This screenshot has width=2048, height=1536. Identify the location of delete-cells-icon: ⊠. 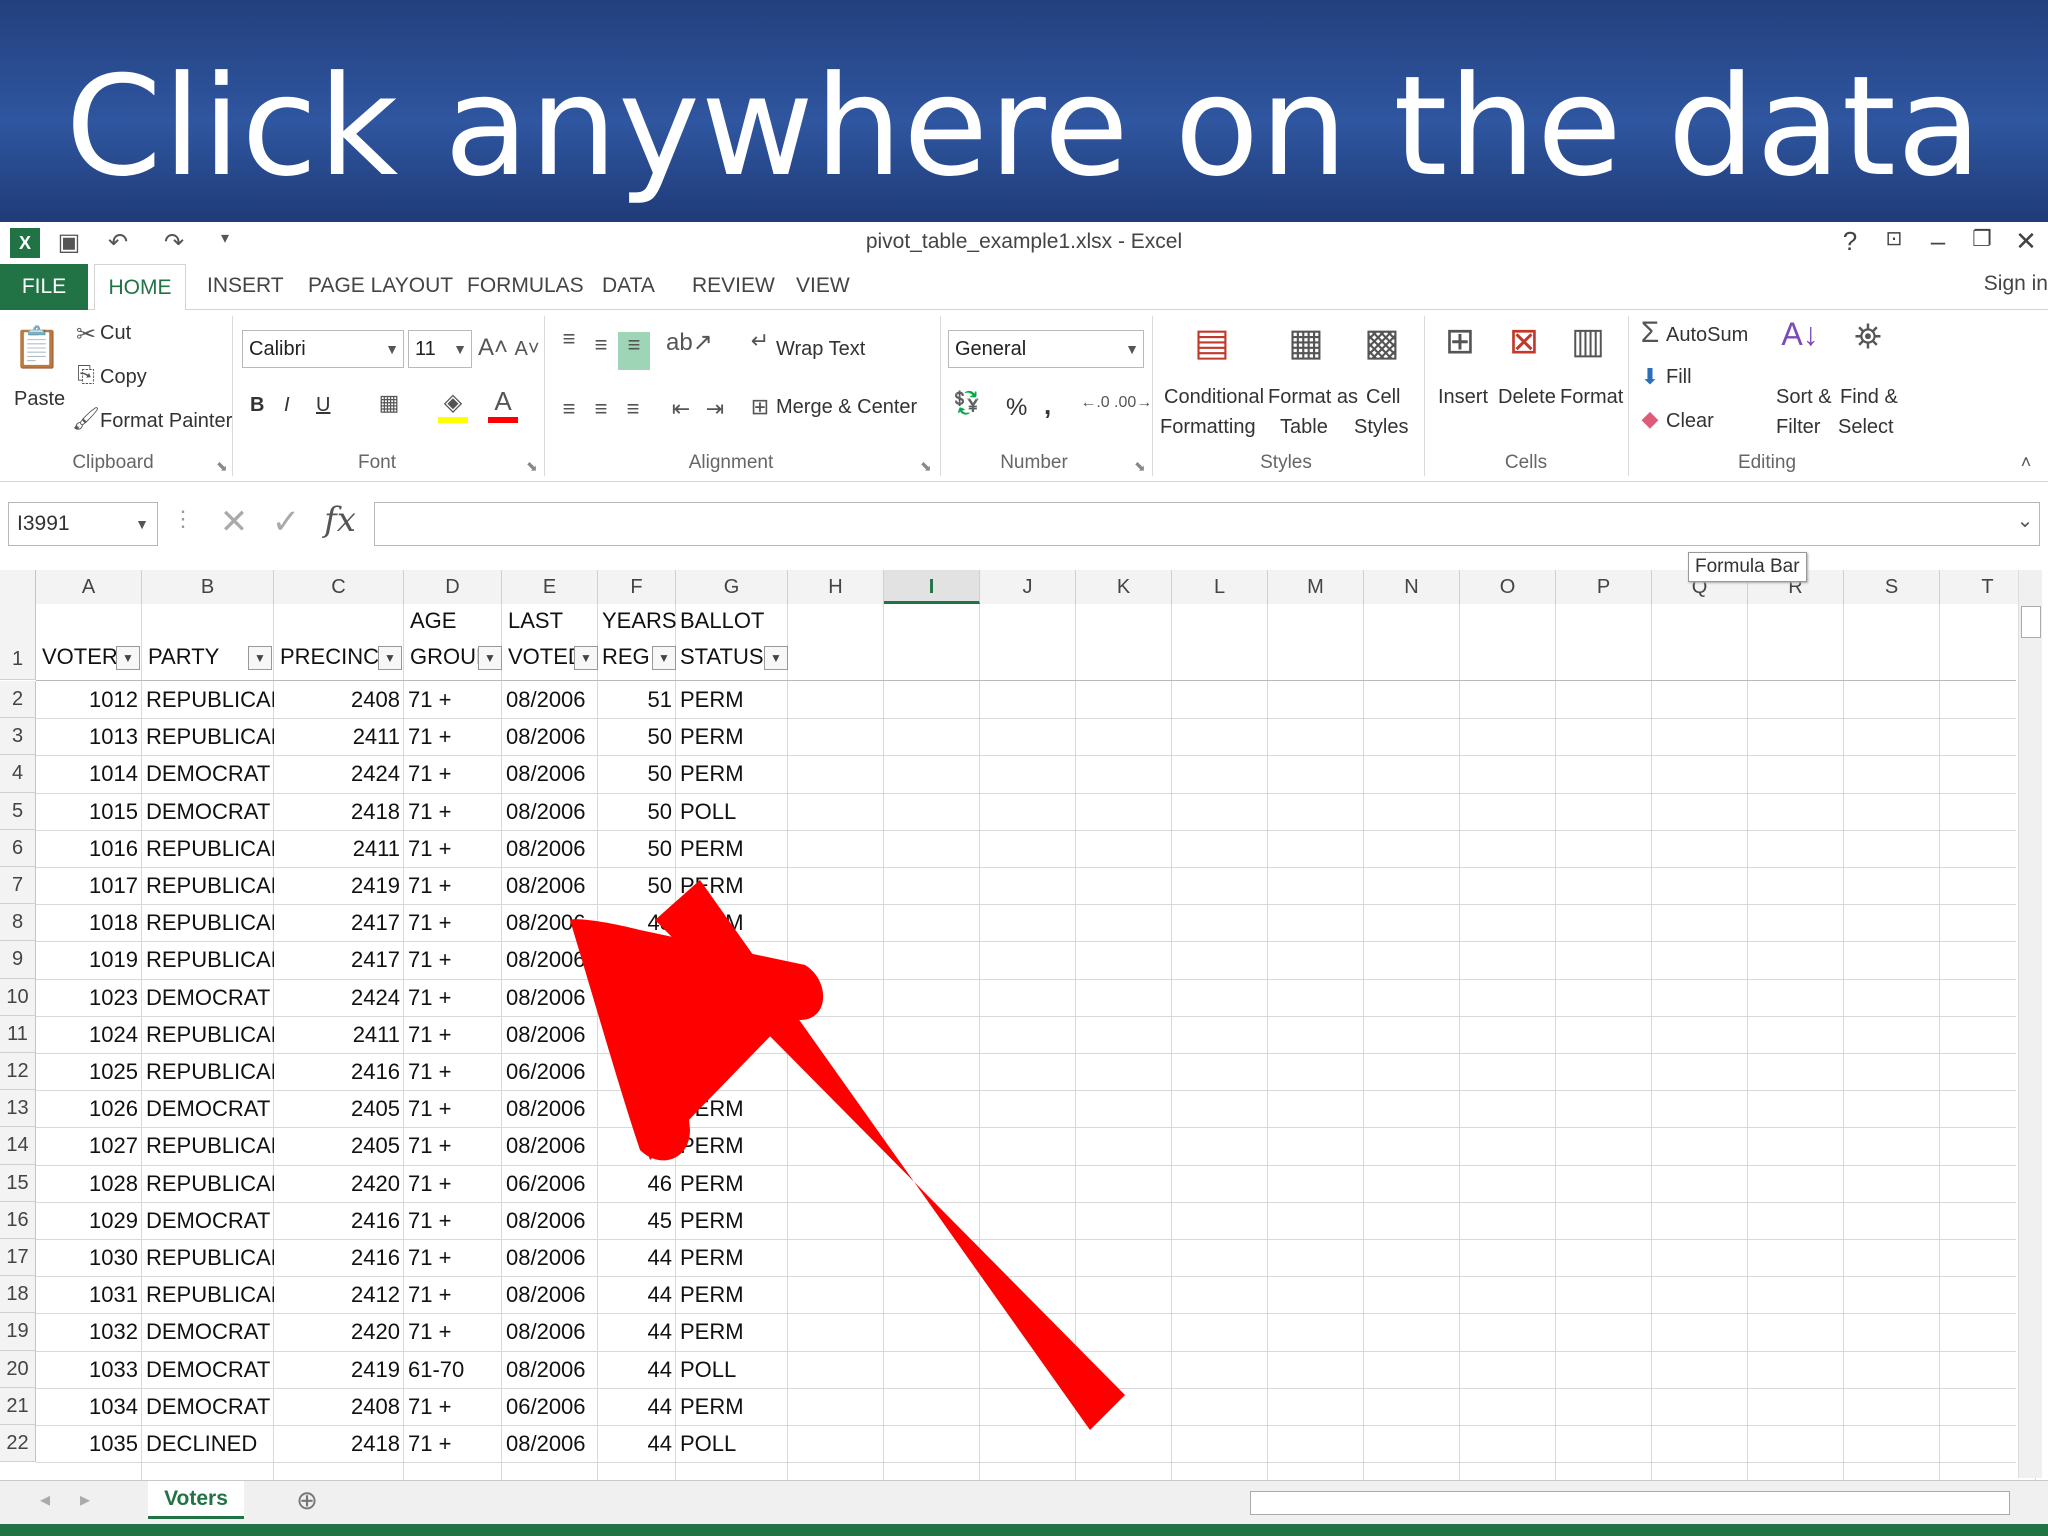
(1524, 341).